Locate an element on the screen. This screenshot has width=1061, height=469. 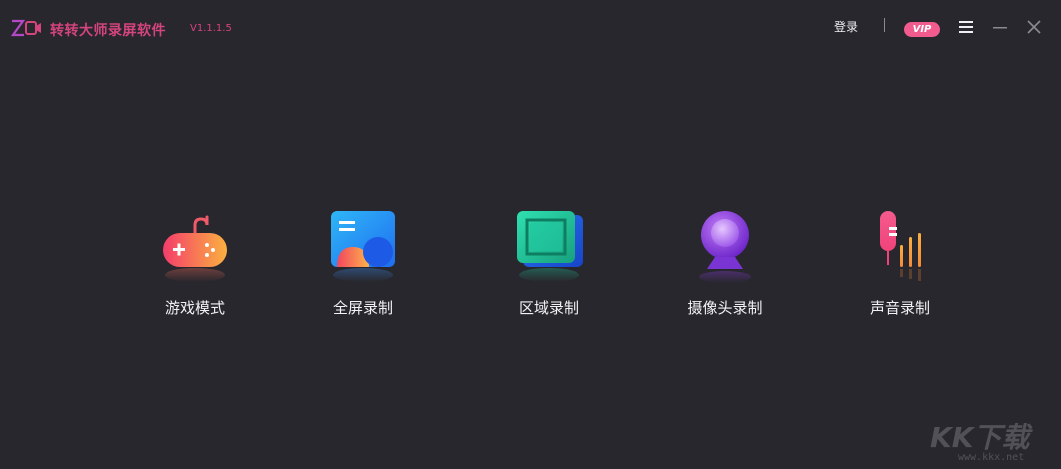
area-record-button: 区域录制 is located at coordinates (549, 265).